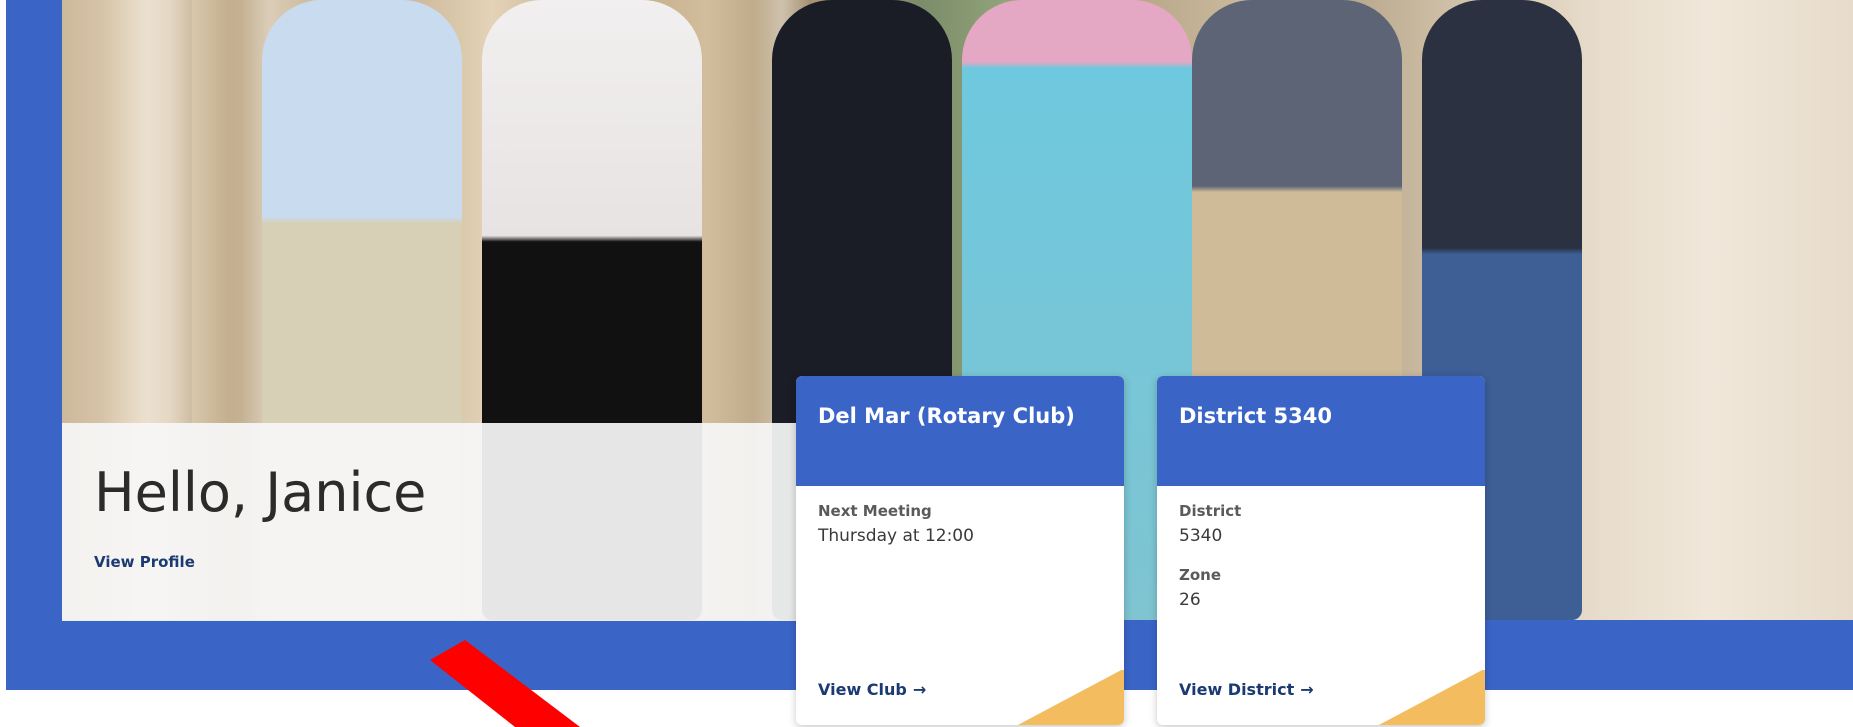  Describe the element at coordinates (875, 511) in the screenshot. I see `next-meeting-label: Next Meeting` at that location.